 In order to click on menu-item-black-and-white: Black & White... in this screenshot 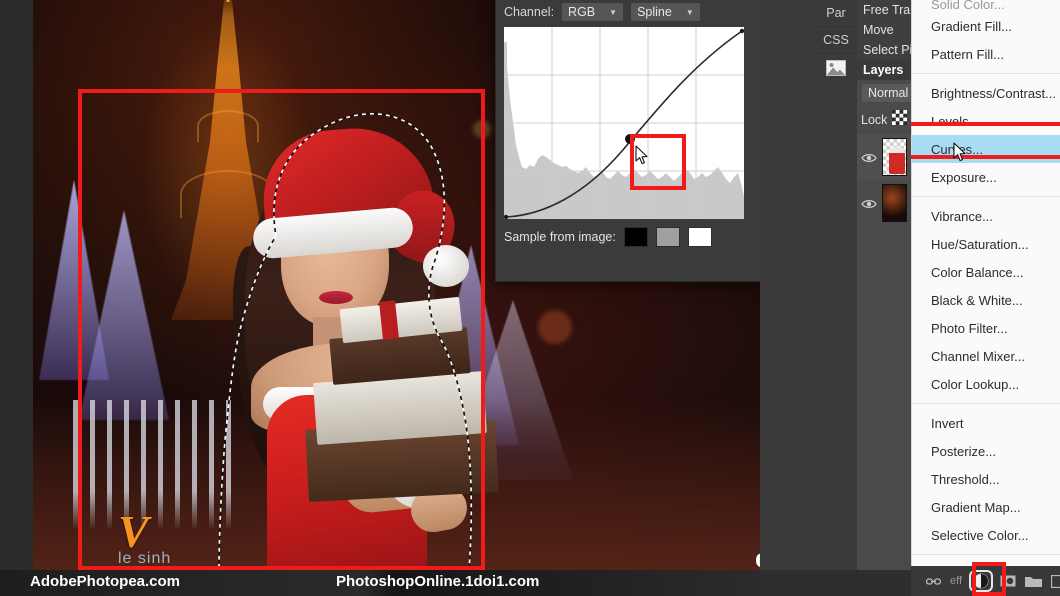, I will do `click(986, 300)`.